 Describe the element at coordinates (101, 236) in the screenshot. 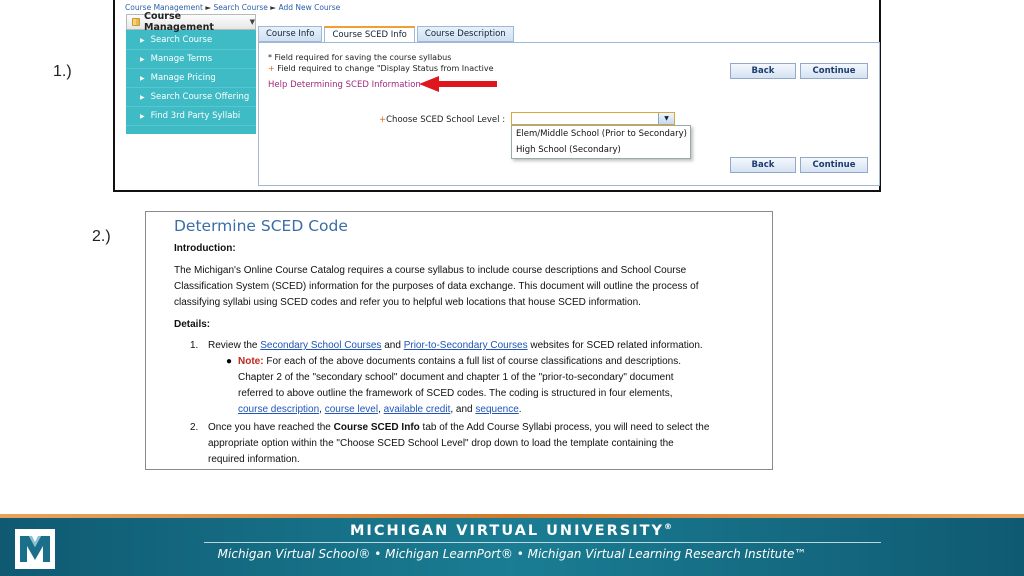

I see `step-2-label: 2.)` at that location.